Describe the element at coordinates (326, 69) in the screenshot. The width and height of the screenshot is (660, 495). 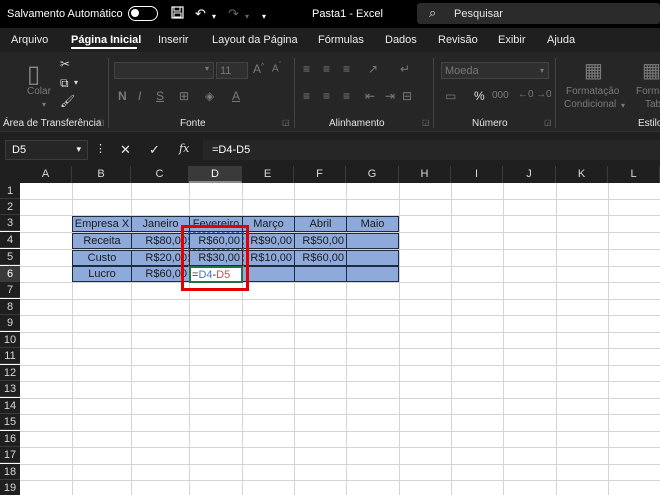
I see `align-middle-icon: ≡` at that location.